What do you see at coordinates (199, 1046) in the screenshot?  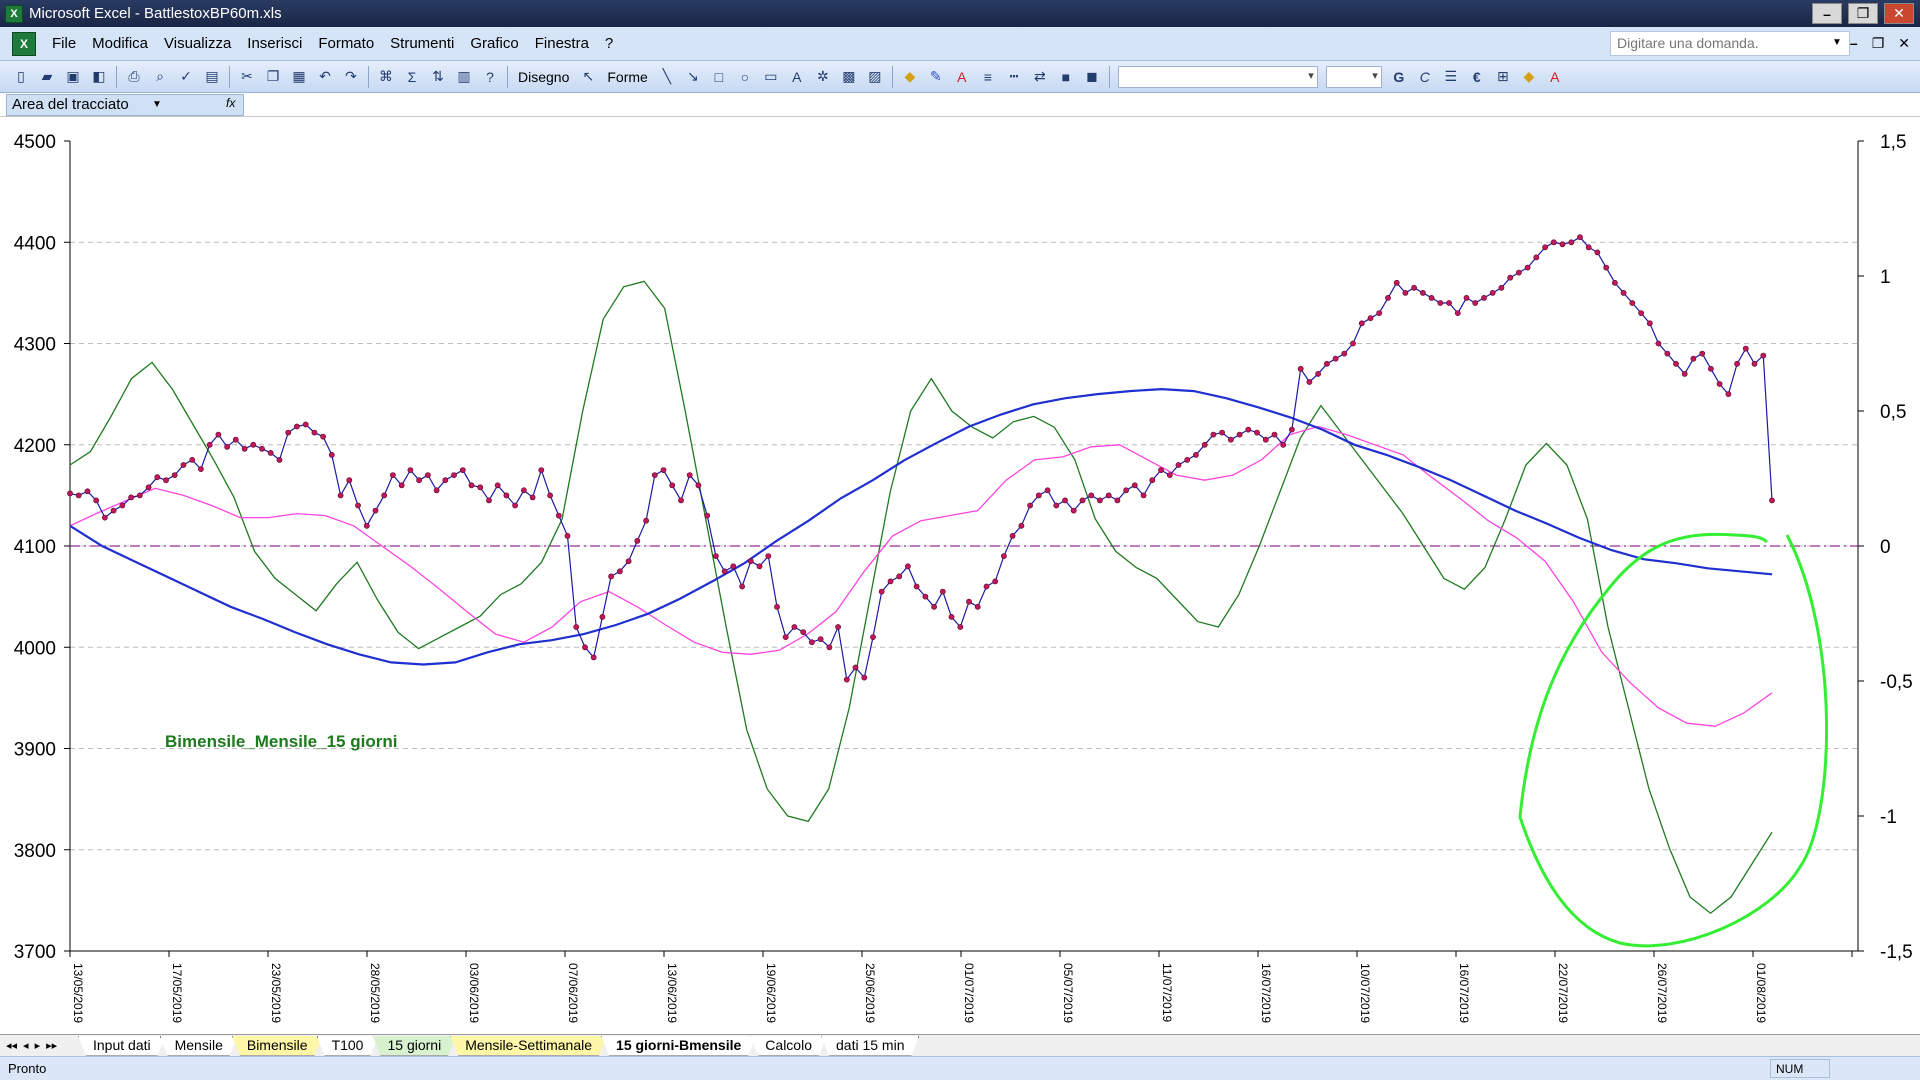 I see `sheet-tab: Mensile` at bounding box center [199, 1046].